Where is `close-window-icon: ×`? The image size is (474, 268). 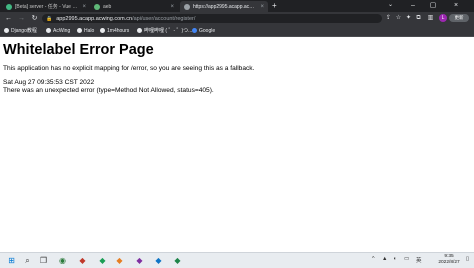 close-window-icon: × is located at coordinates (456, 6).